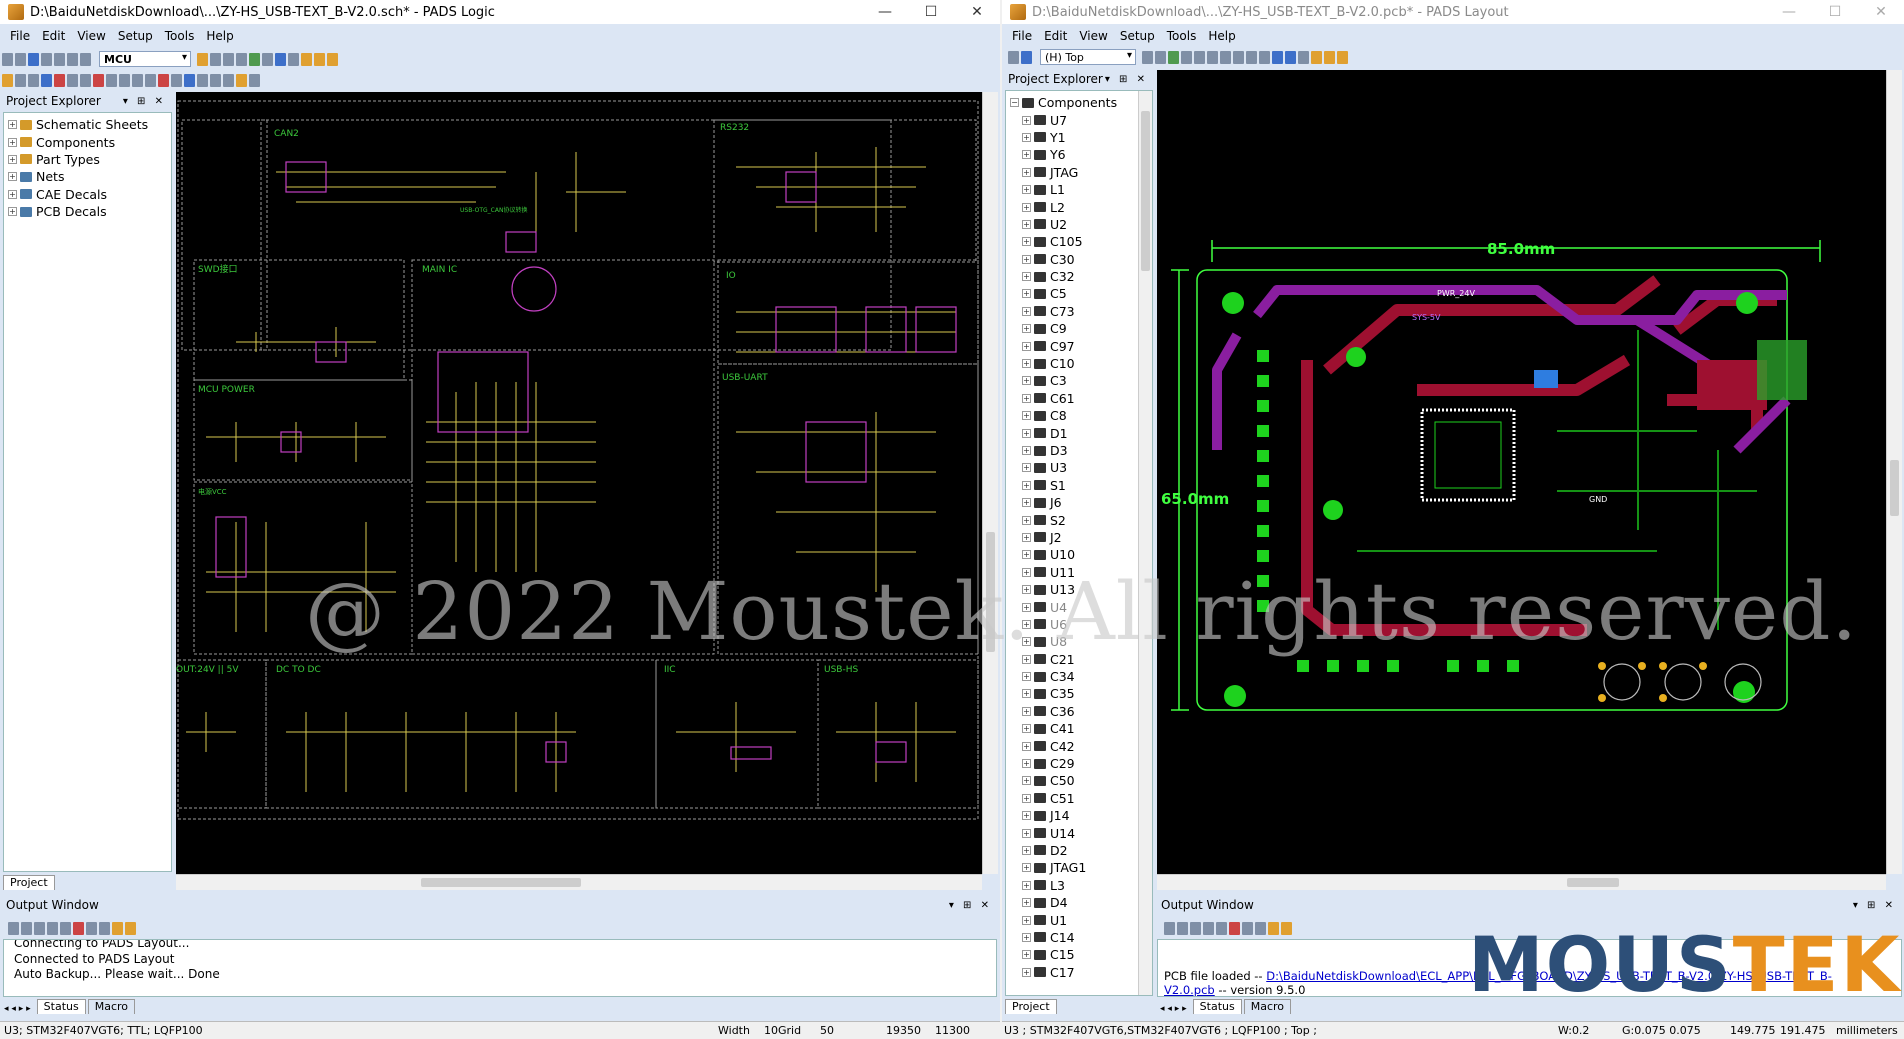 This screenshot has width=1904, height=1039. Describe the element at coordinates (990, 483) in the screenshot. I see `schematic-vertical-scrollbar` at that location.